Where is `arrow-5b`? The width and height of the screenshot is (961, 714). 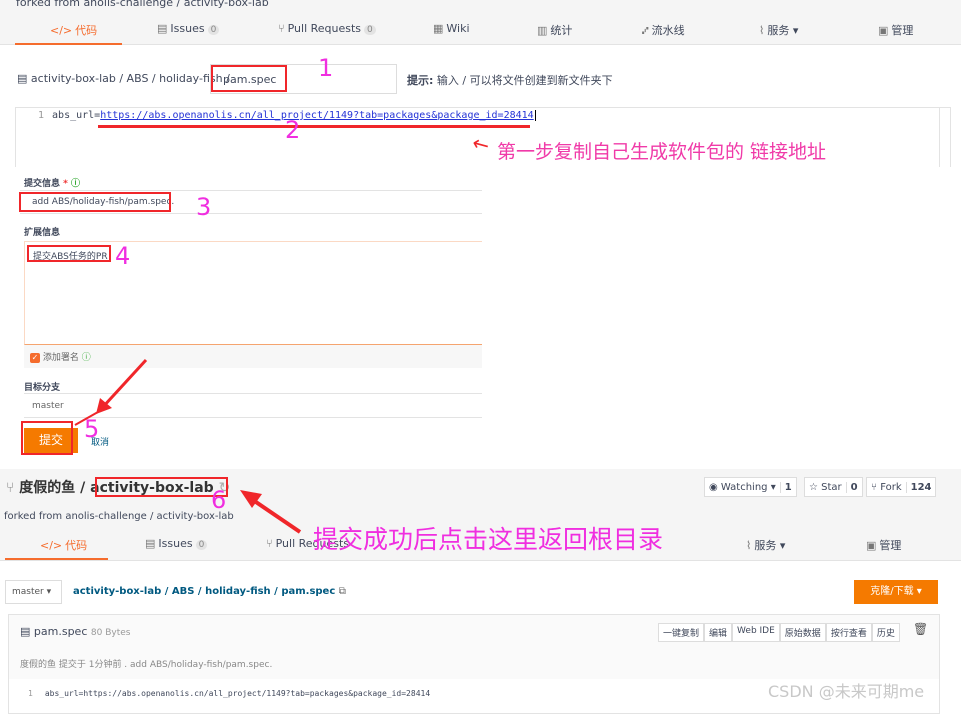
arrow-5b is located at coordinates (86, 418).